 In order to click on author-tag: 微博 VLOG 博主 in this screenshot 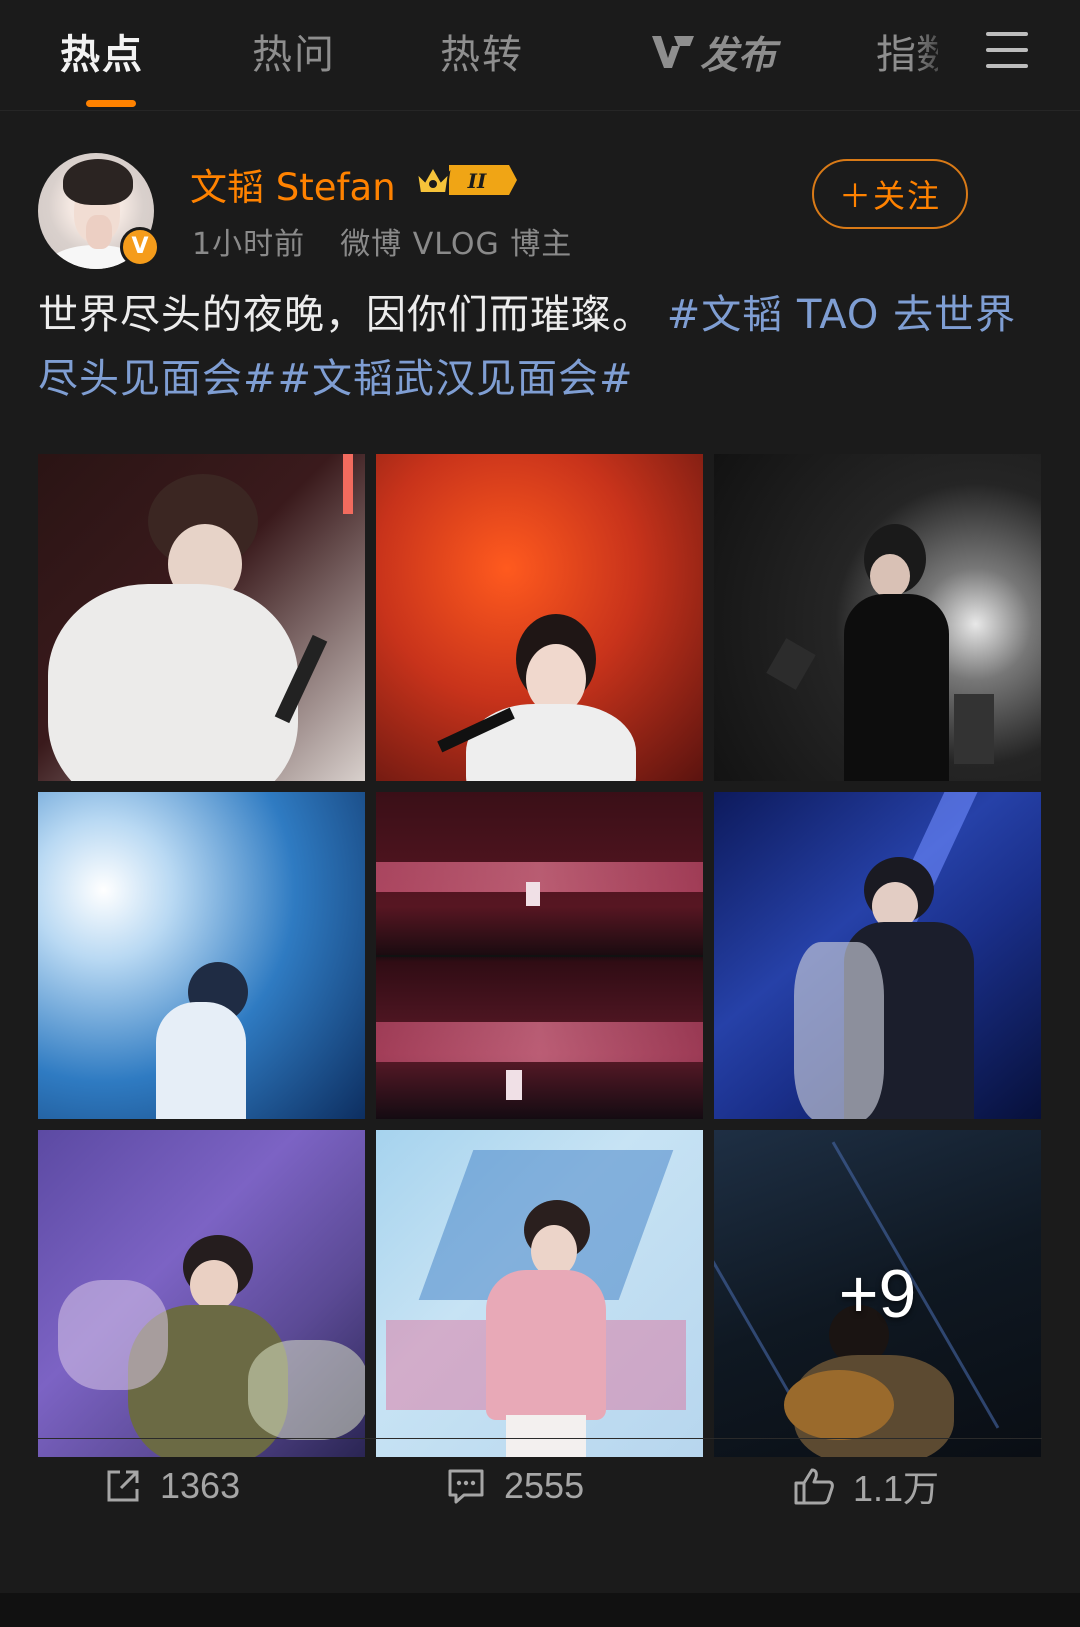, I will do `click(456, 244)`.